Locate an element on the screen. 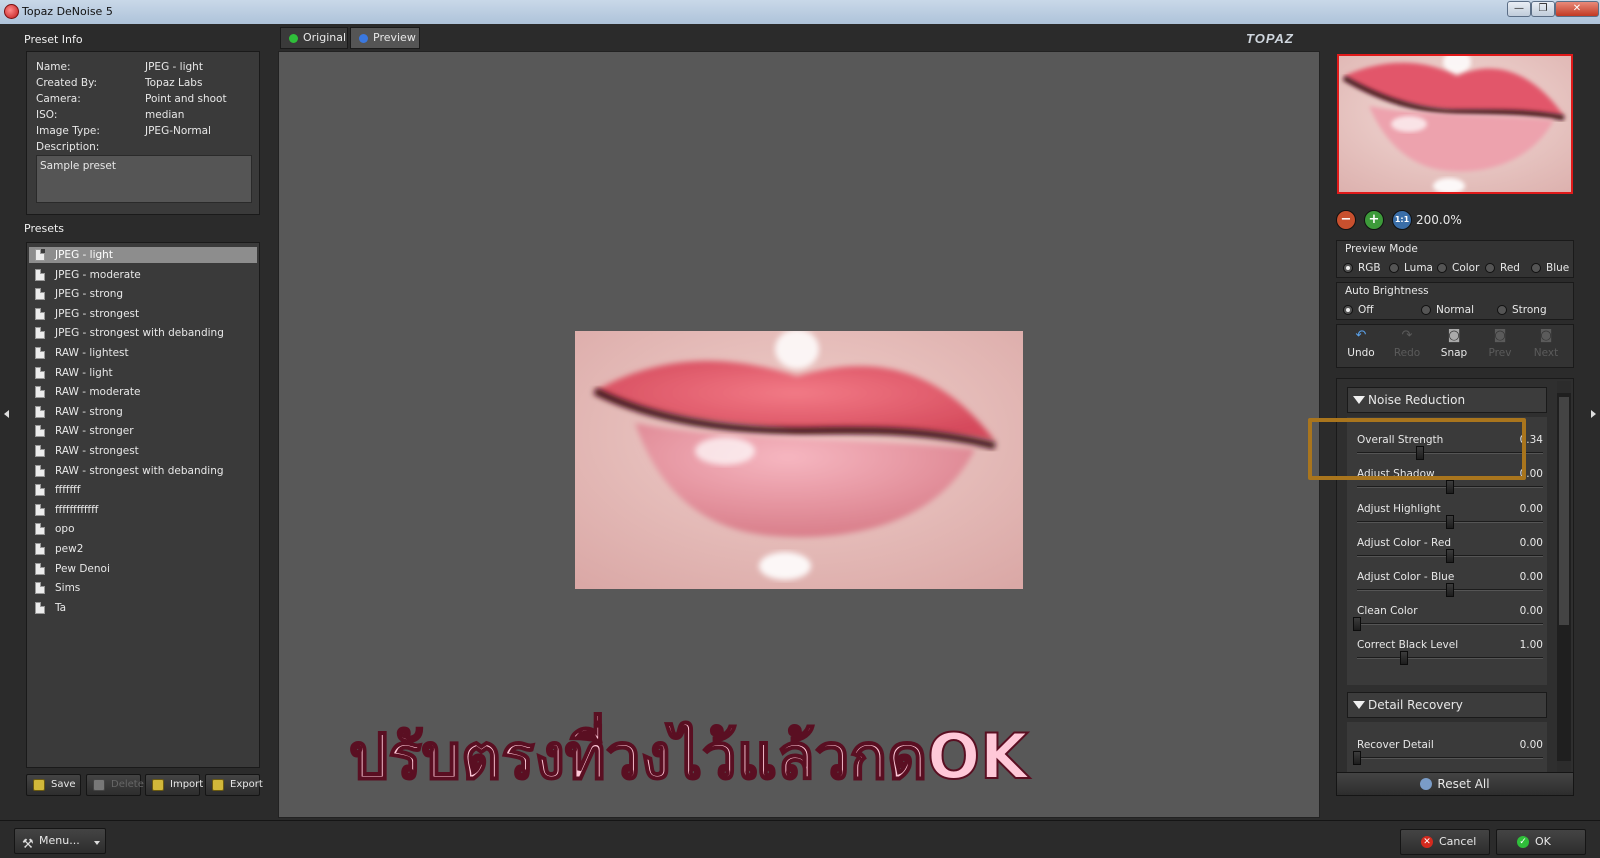 Image resolution: width=1600 pixels, height=858 pixels. preview-mode-rgb: RGB is located at coordinates (1367, 268).